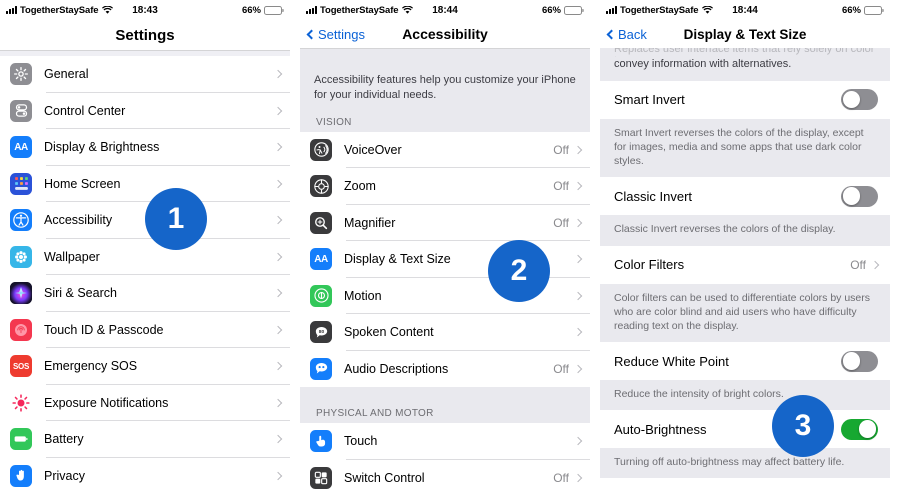  I want to click on list-item: Magnifier Off, so click(445, 223).